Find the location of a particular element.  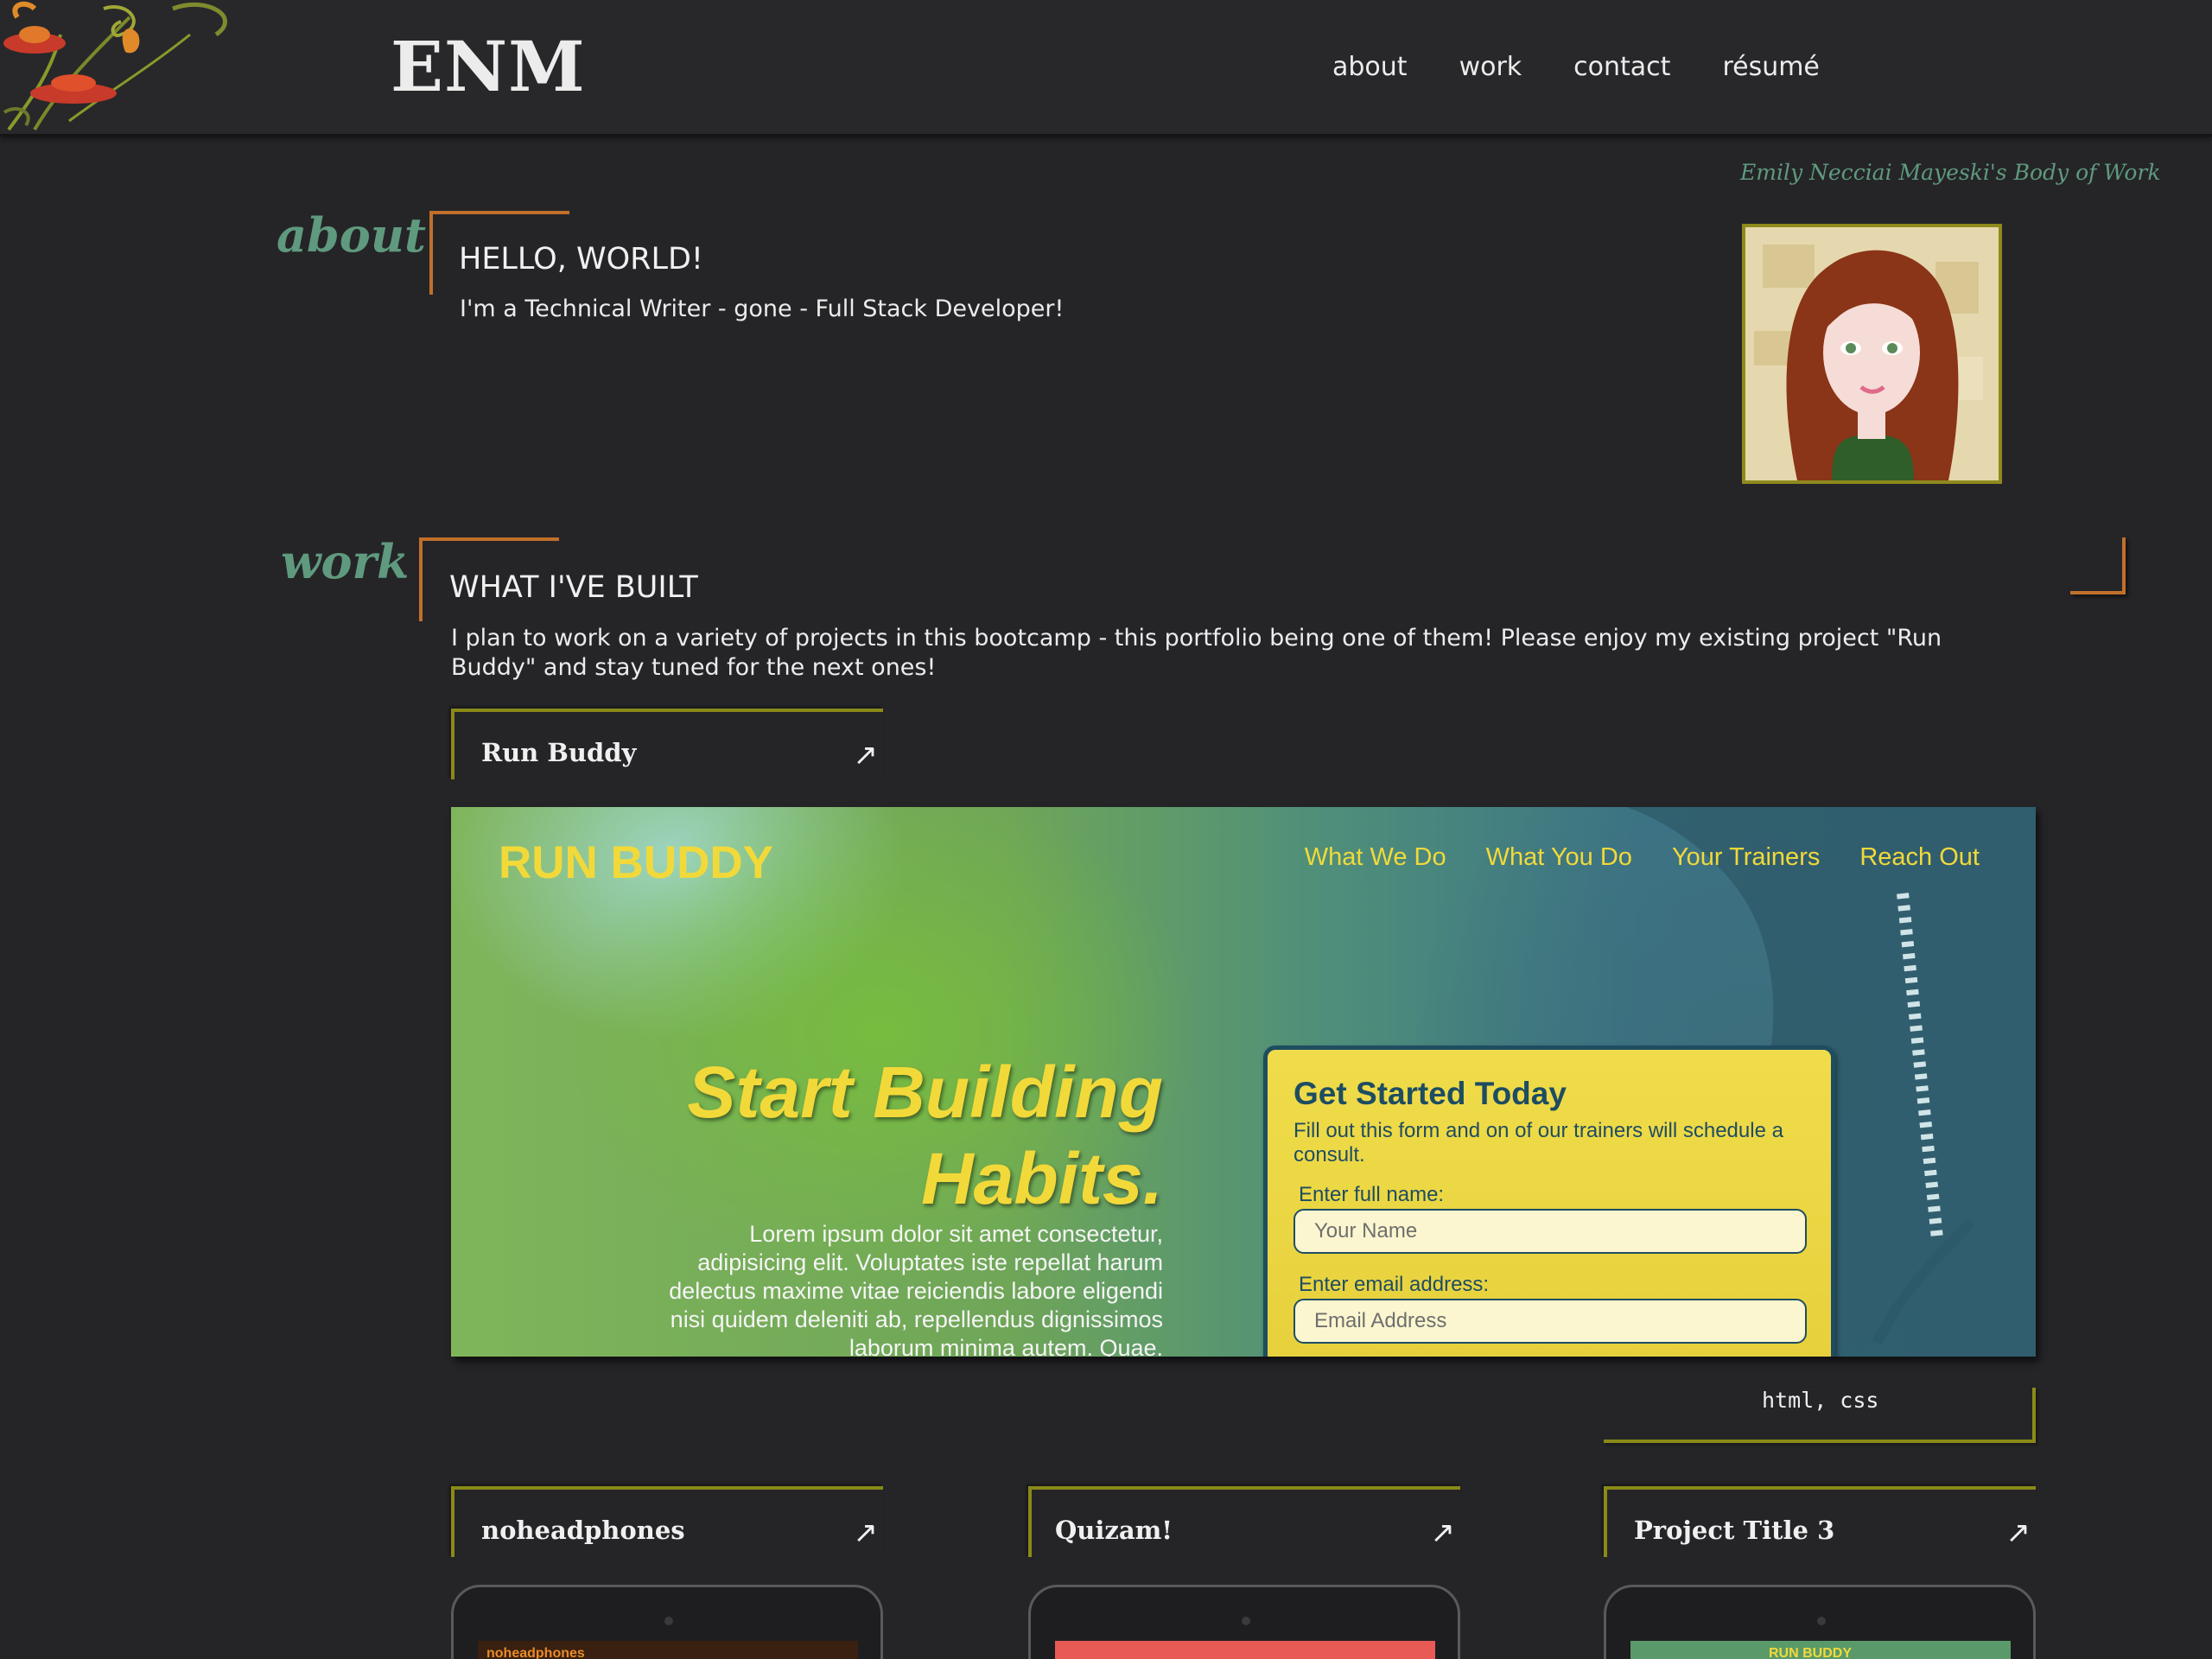

thumbnail-screen: noheadphones is located at coordinates (668, 1650).